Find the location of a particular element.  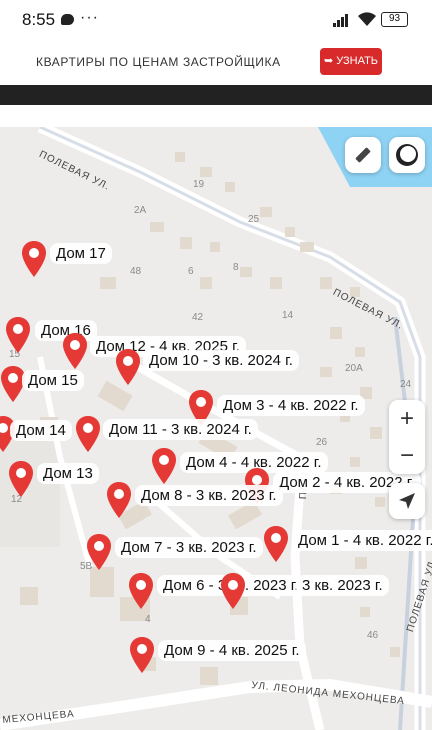

pin-label: Дом 11 - 3 кв. 2024 г. is located at coordinates (180, 429).